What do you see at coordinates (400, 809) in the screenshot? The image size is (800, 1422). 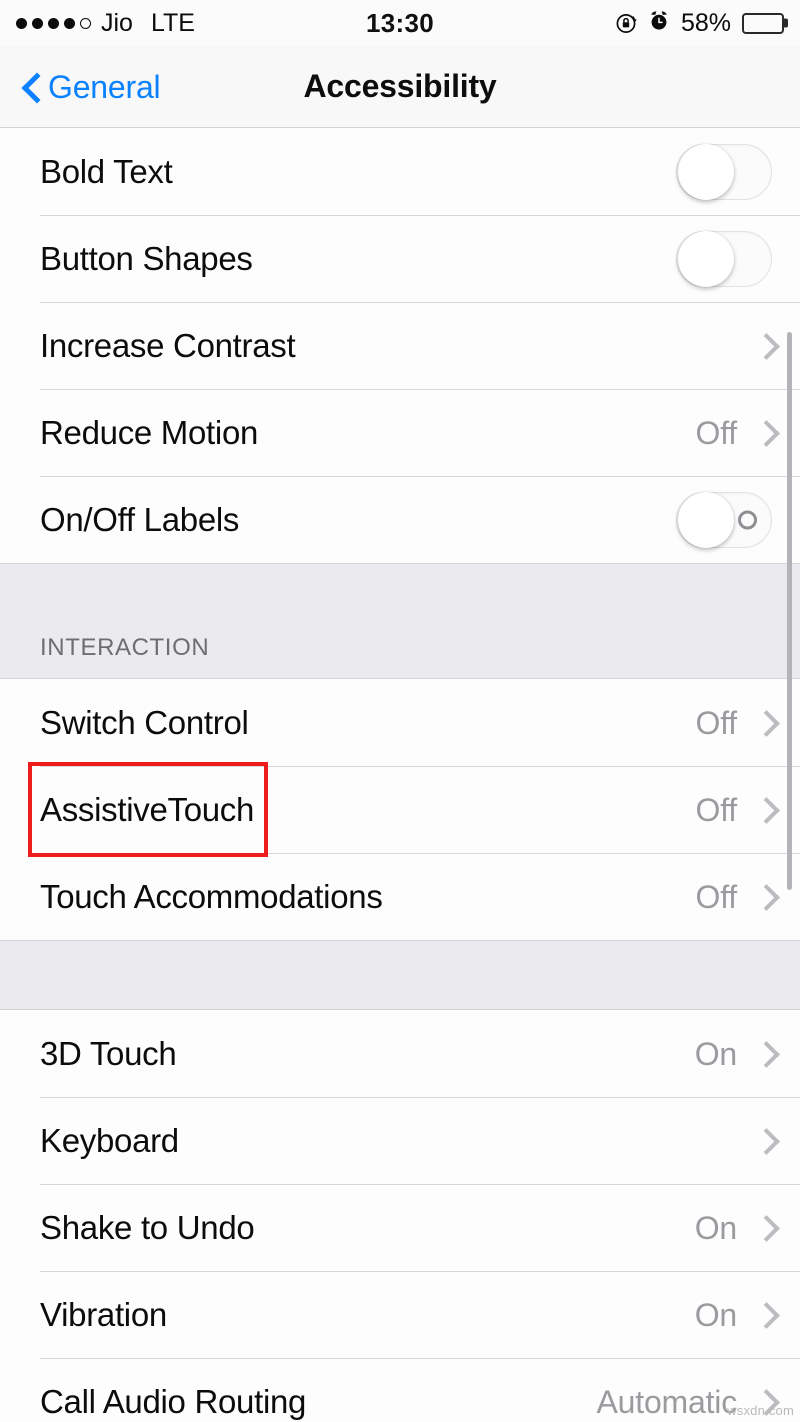 I see `settings-row-assistivetouch: AssistiveTouch Off` at bounding box center [400, 809].